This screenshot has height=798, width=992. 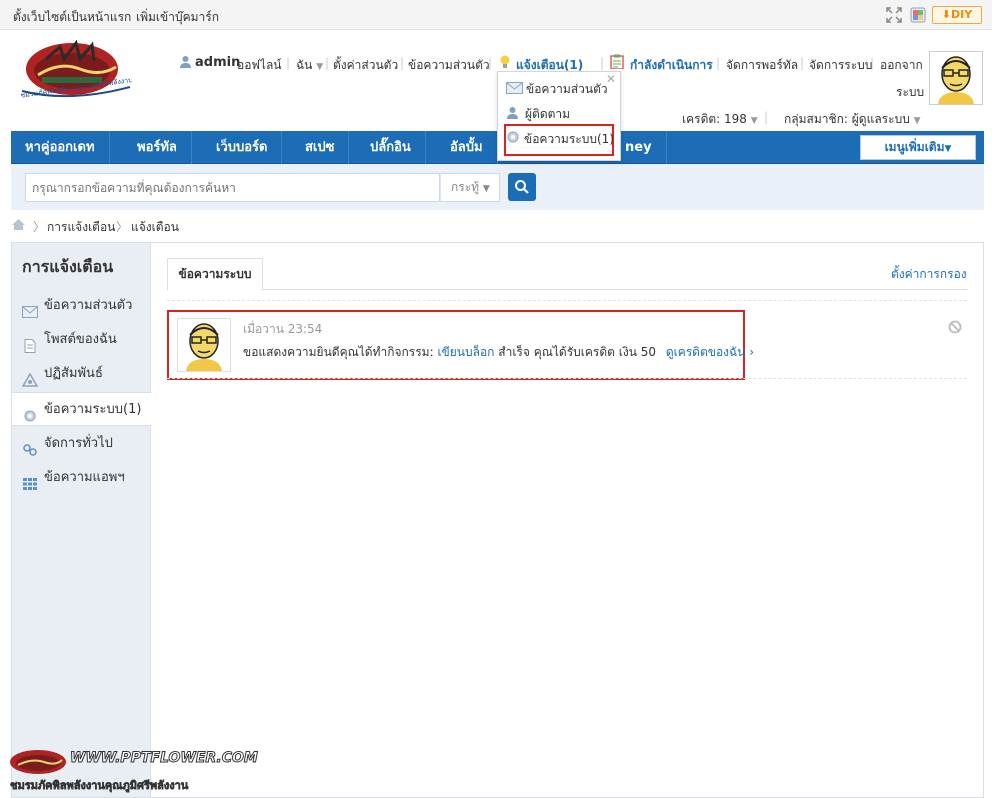 What do you see at coordinates (81, 227) in the screenshot?
I see `breadcrumb-notifications: การแจ้งเตือน` at bounding box center [81, 227].